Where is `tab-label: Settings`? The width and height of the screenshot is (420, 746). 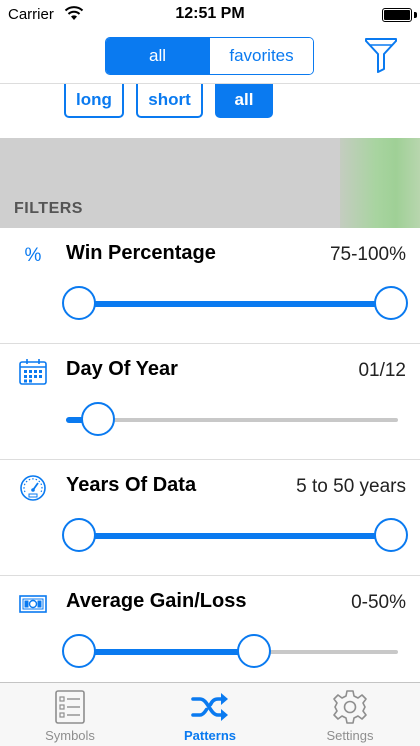 tab-label: Settings is located at coordinates (350, 735).